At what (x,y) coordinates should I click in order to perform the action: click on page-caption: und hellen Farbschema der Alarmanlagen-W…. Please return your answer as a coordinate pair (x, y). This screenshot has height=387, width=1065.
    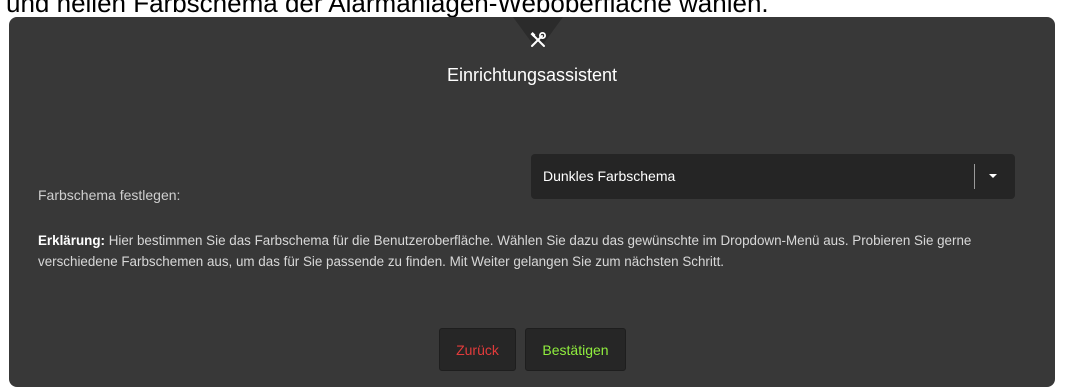
    Looking at the image, I should click on (387, 9).